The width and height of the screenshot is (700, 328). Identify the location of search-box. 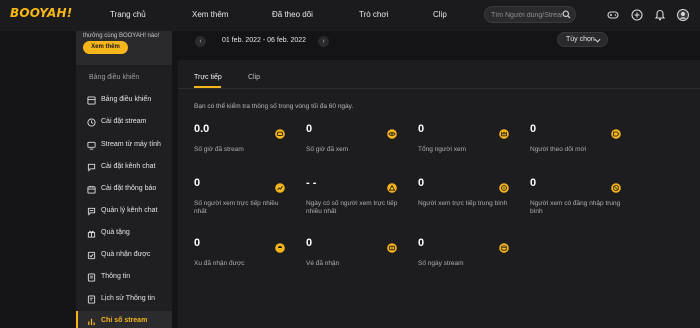
(530, 14).